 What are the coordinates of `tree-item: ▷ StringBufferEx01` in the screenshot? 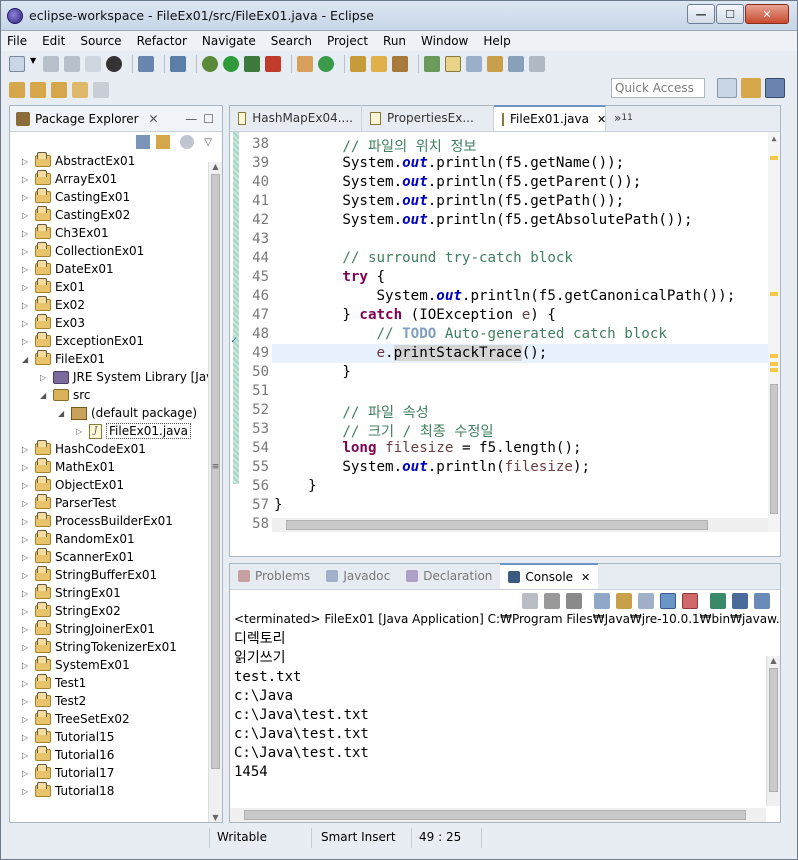 It's located at (116, 575).